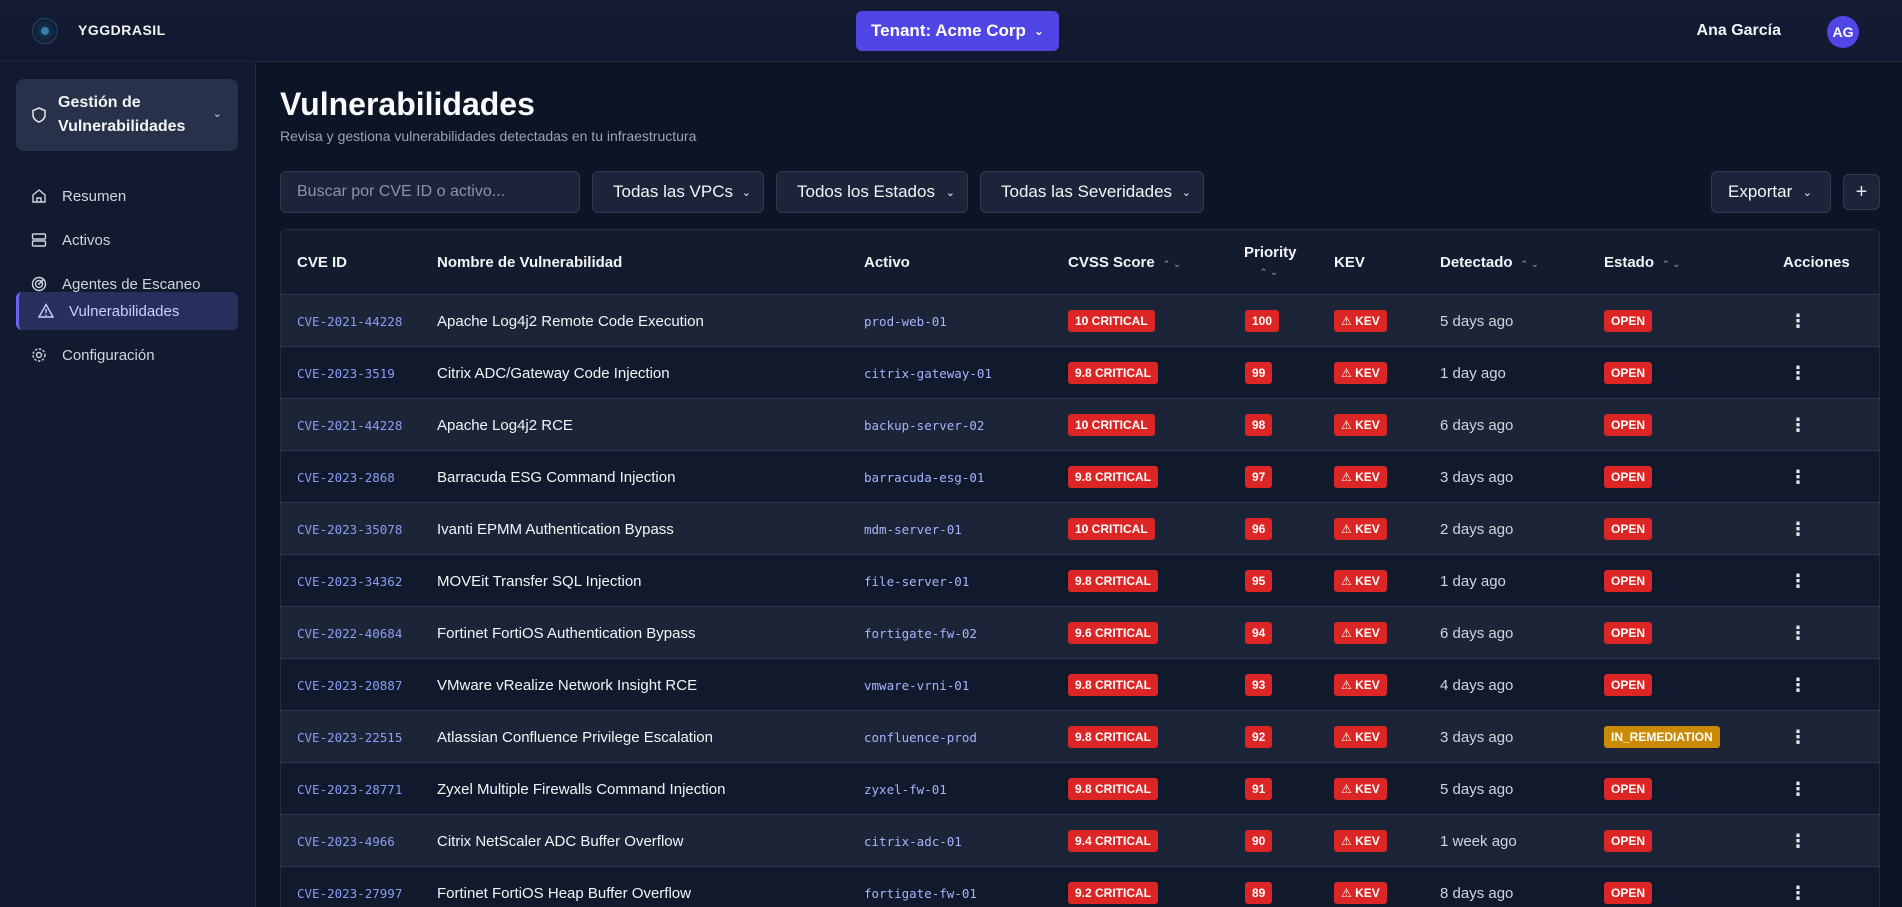 This screenshot has height=907, width=1902. What do you see at coordinates (349, 737) in the screenshot?
I see `cve-id-link: CVE-2023-22515` at bounding box center [349, 737].